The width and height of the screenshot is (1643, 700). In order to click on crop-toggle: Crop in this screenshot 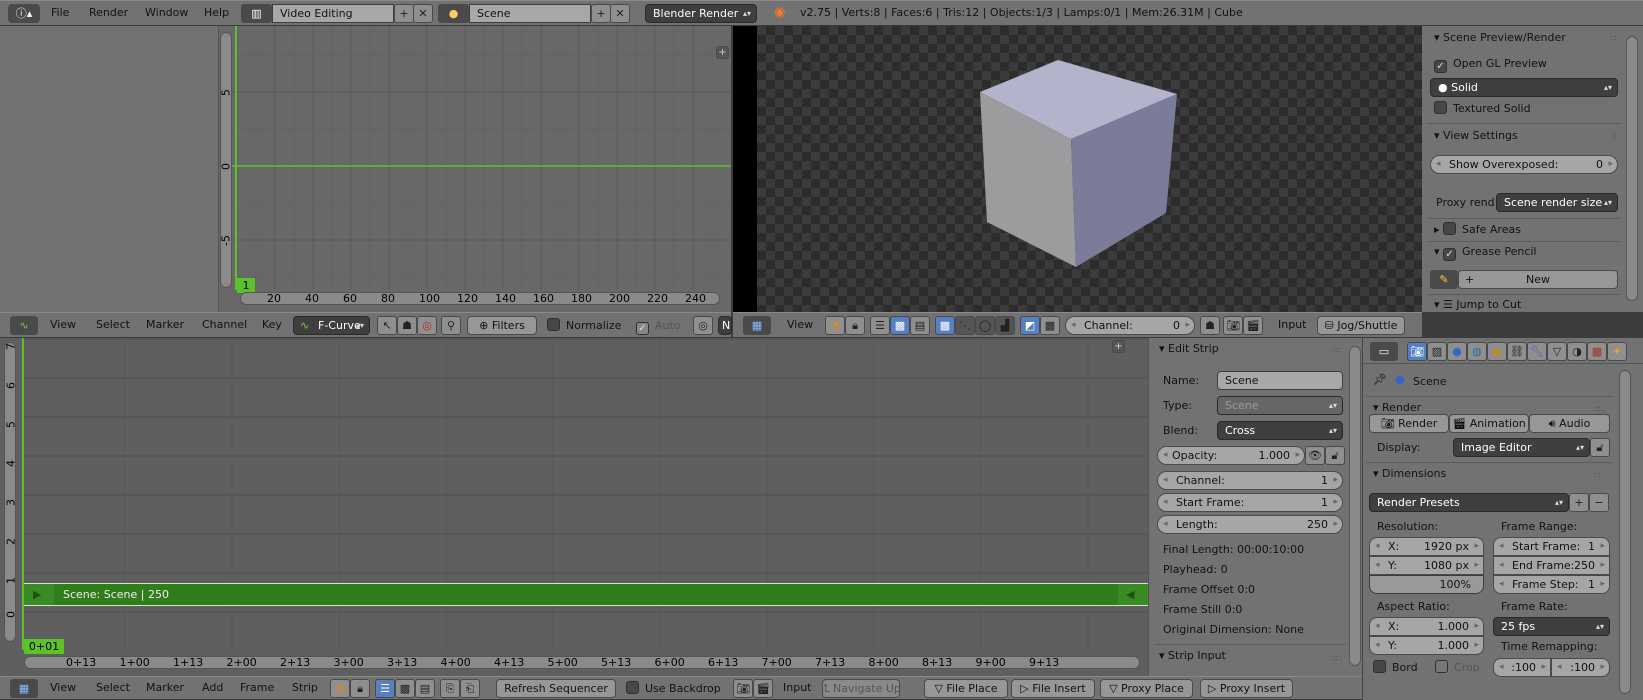, I will do `click(1457, 667)`.